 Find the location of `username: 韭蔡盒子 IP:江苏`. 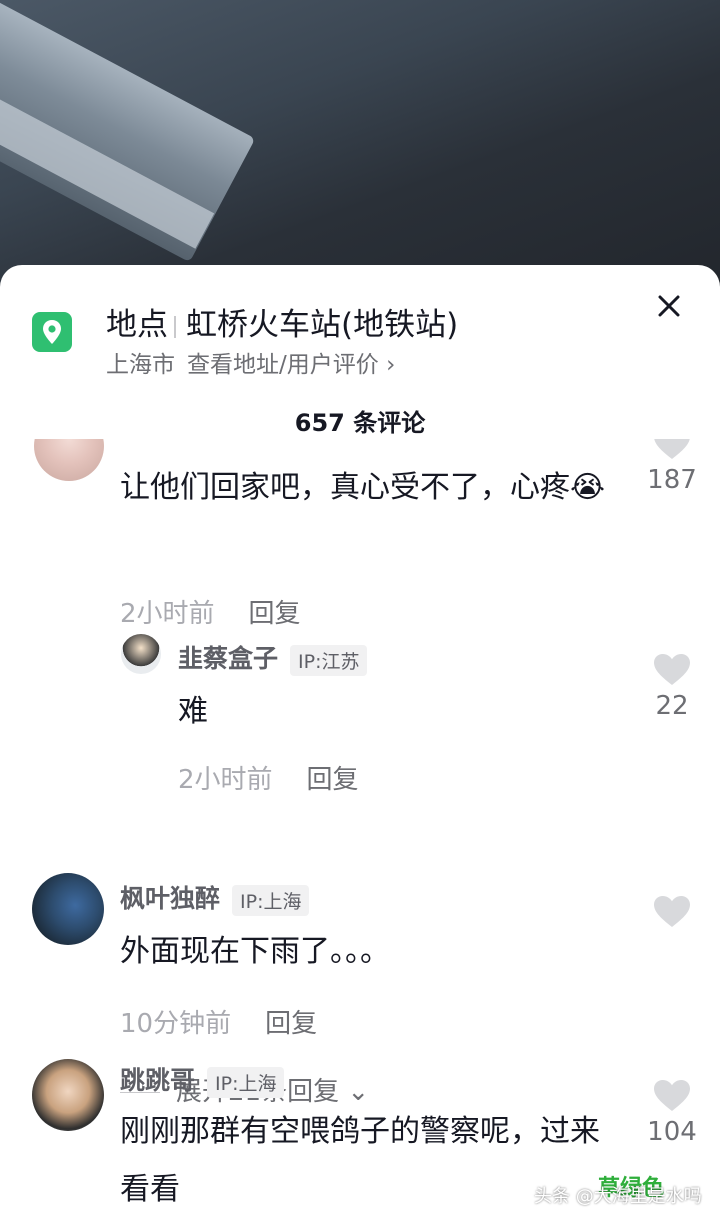

username: 韭蔡盒子 IP:江苏 is located at coordinates (273, 657).